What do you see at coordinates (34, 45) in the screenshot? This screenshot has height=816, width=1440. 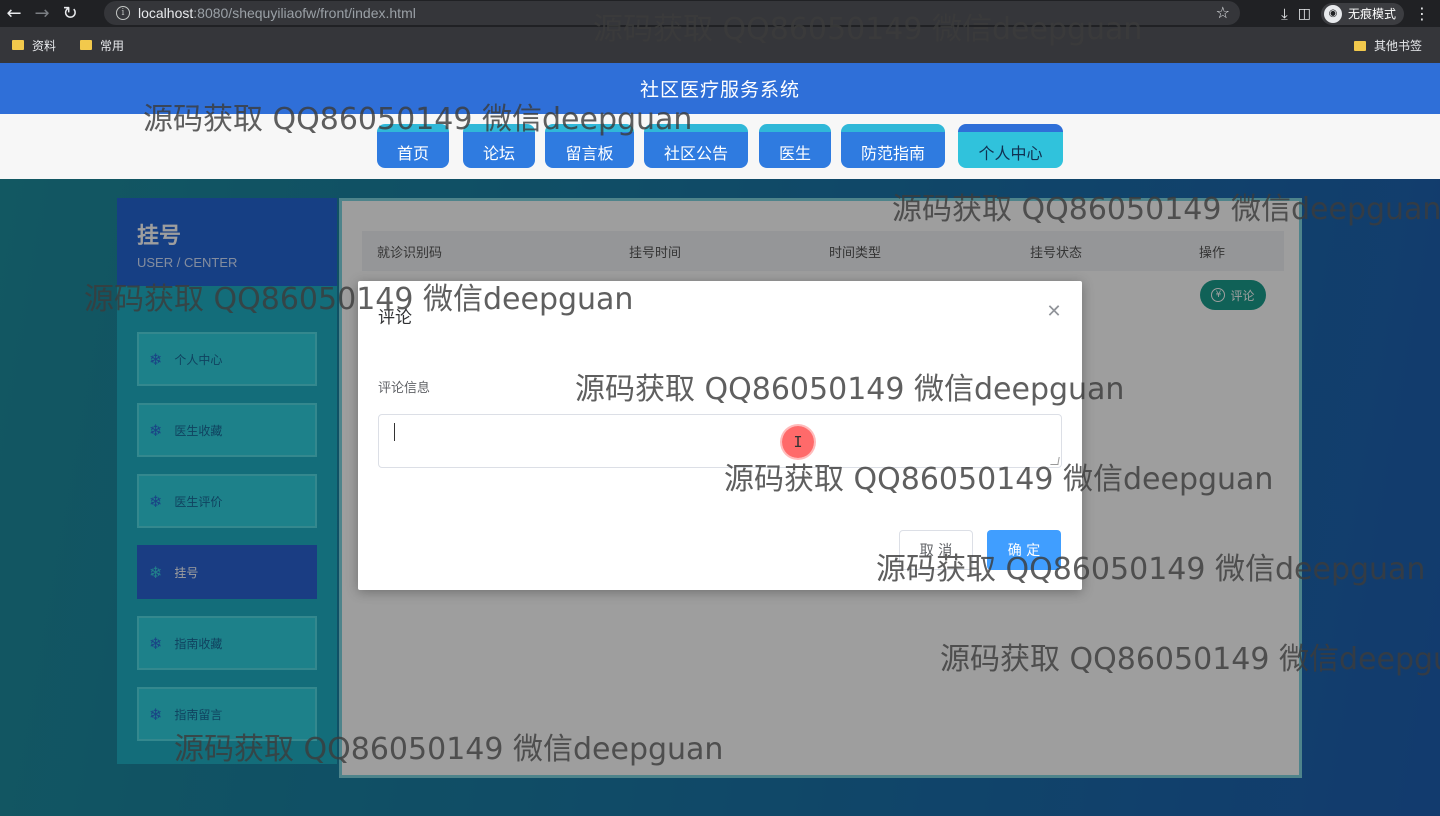 I see `bookmark-folder-ziliao: 资料` at bounding box center [34, 45].